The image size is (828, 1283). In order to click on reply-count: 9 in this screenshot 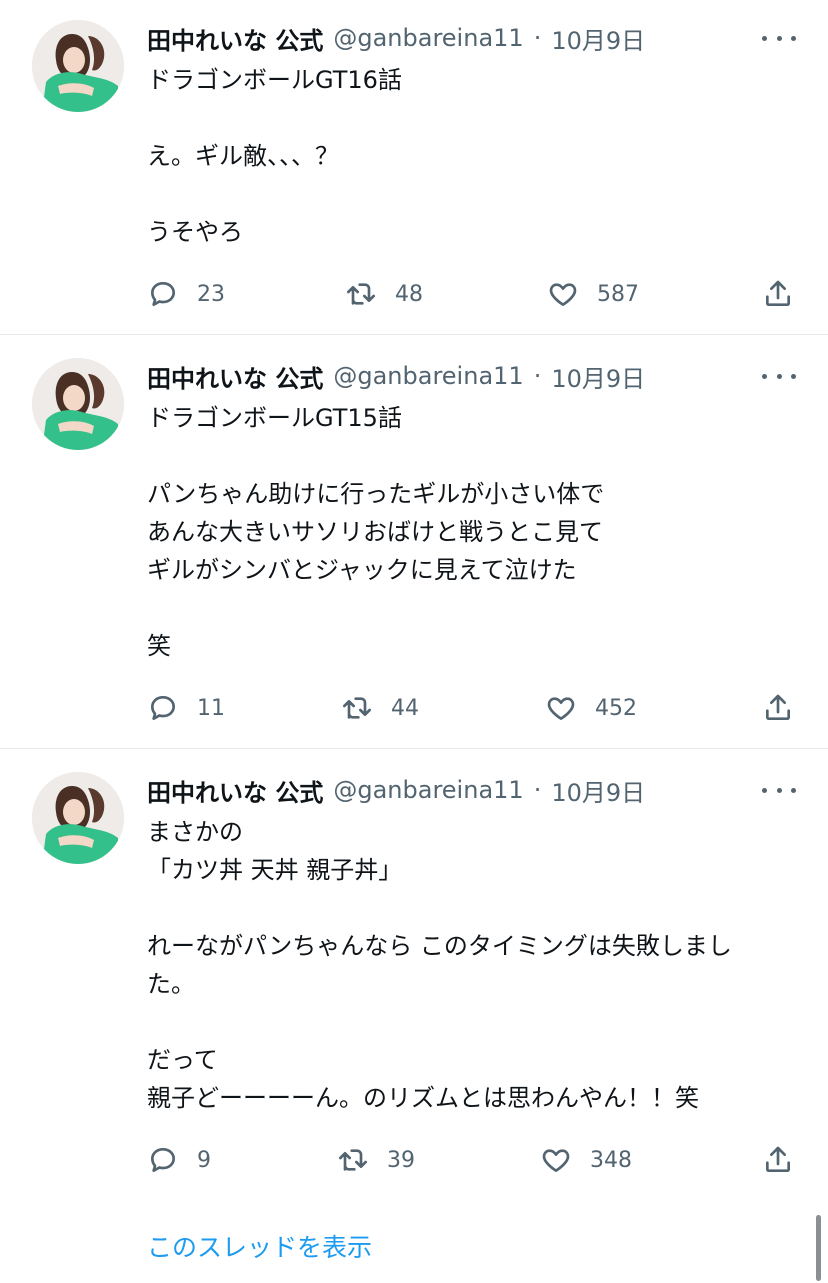, I will do `click(204, 1160)`.